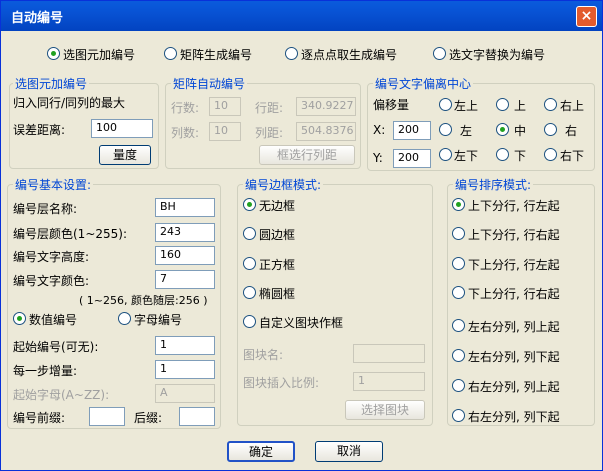  What do you see at coordinates (249, 321) in the screenshot?
I see `frame-radio-block` at bounding box center [249, 321].